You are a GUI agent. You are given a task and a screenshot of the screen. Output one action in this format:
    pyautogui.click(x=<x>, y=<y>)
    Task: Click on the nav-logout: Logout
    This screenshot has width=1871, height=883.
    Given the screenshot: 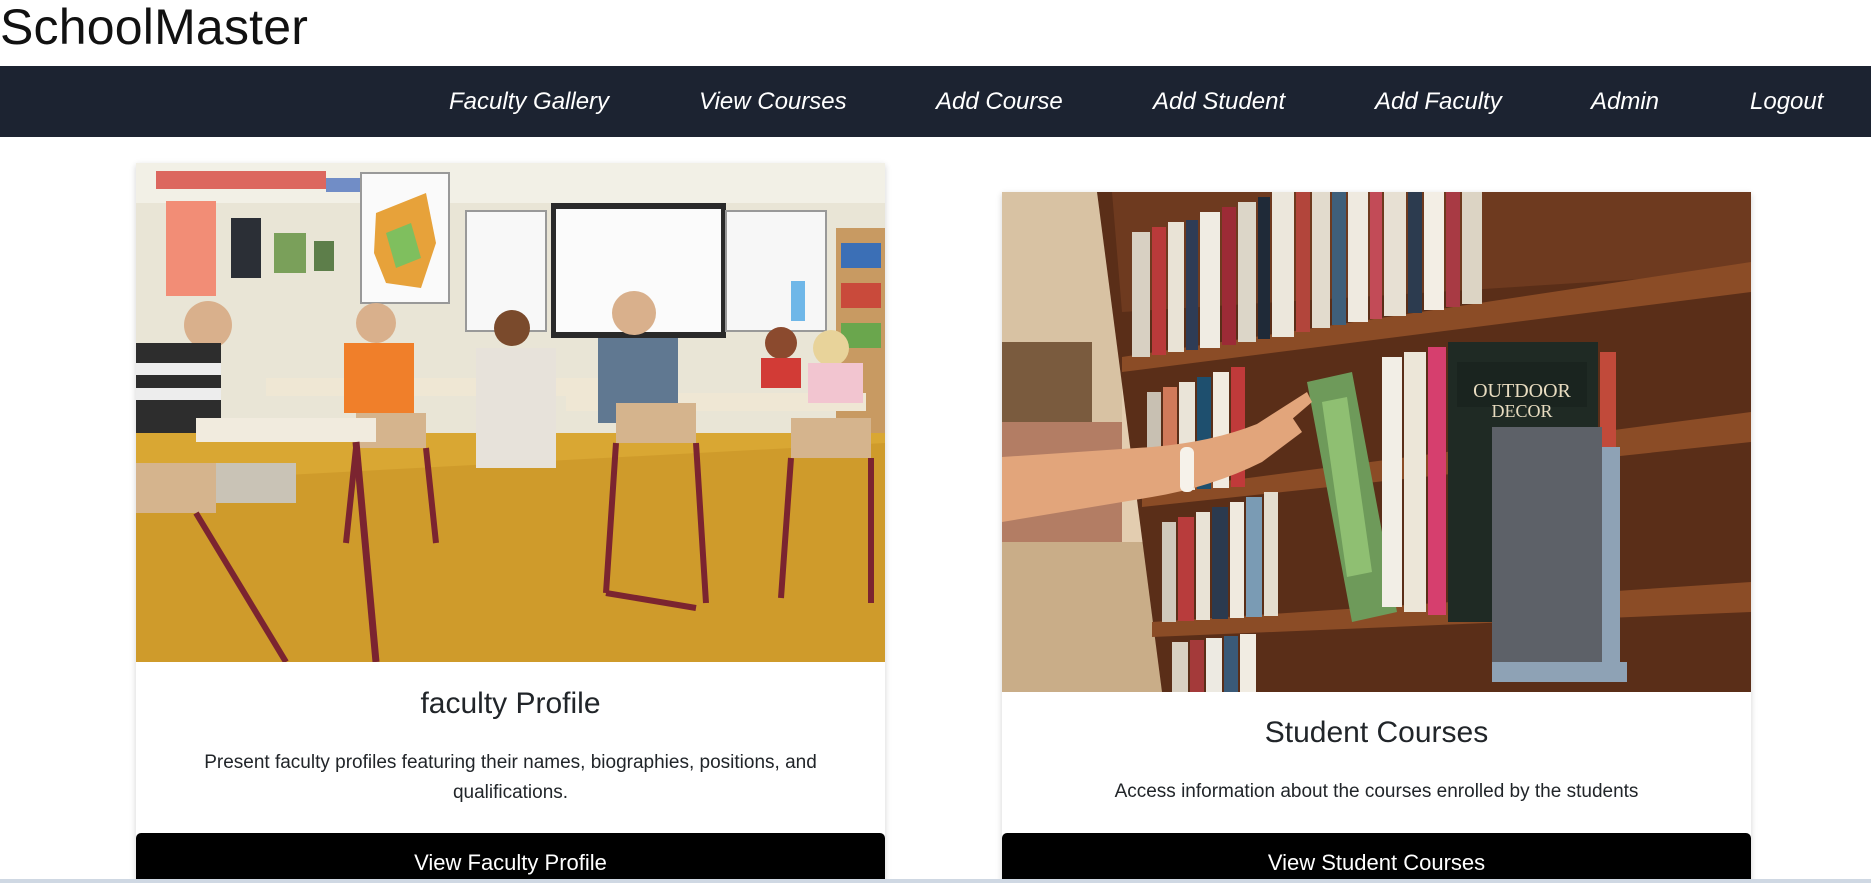 What is the action you would take?
    pyautogui.click(x=1786, y=101)
    